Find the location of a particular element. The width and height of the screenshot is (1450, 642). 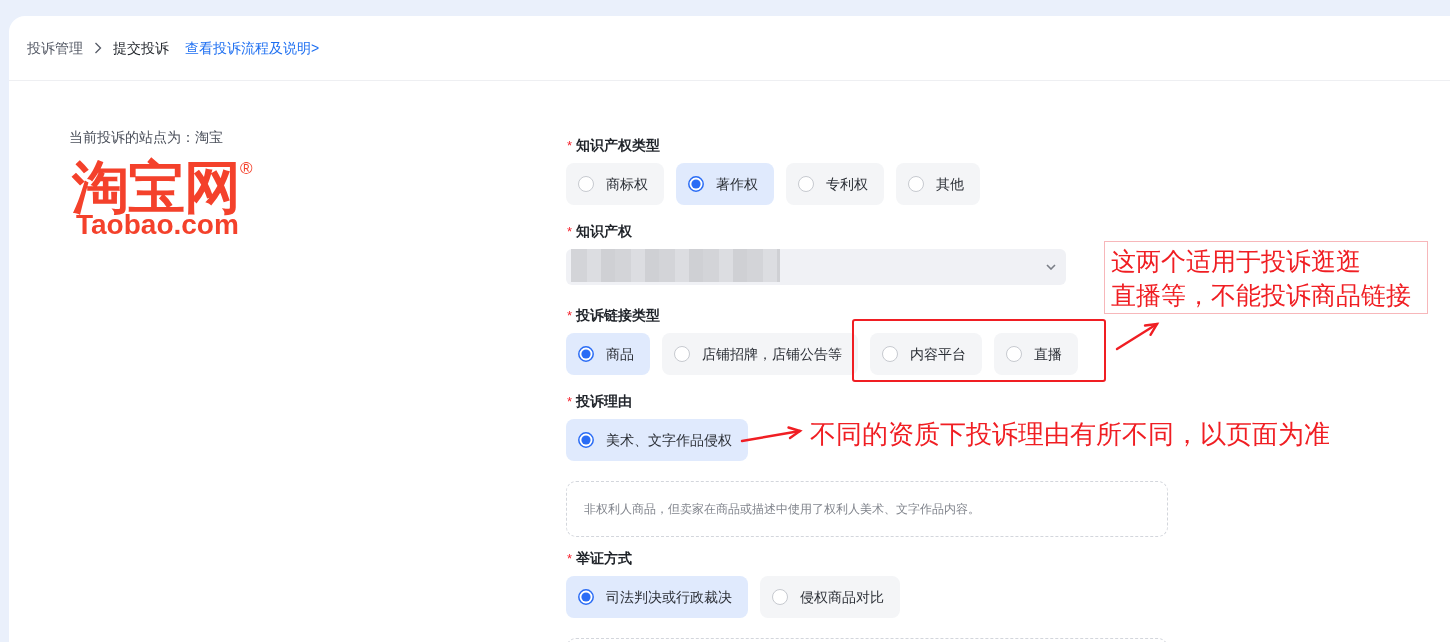

radio-option: 店铺招牌，店铺公告等 is located at coordinates (760, 354).